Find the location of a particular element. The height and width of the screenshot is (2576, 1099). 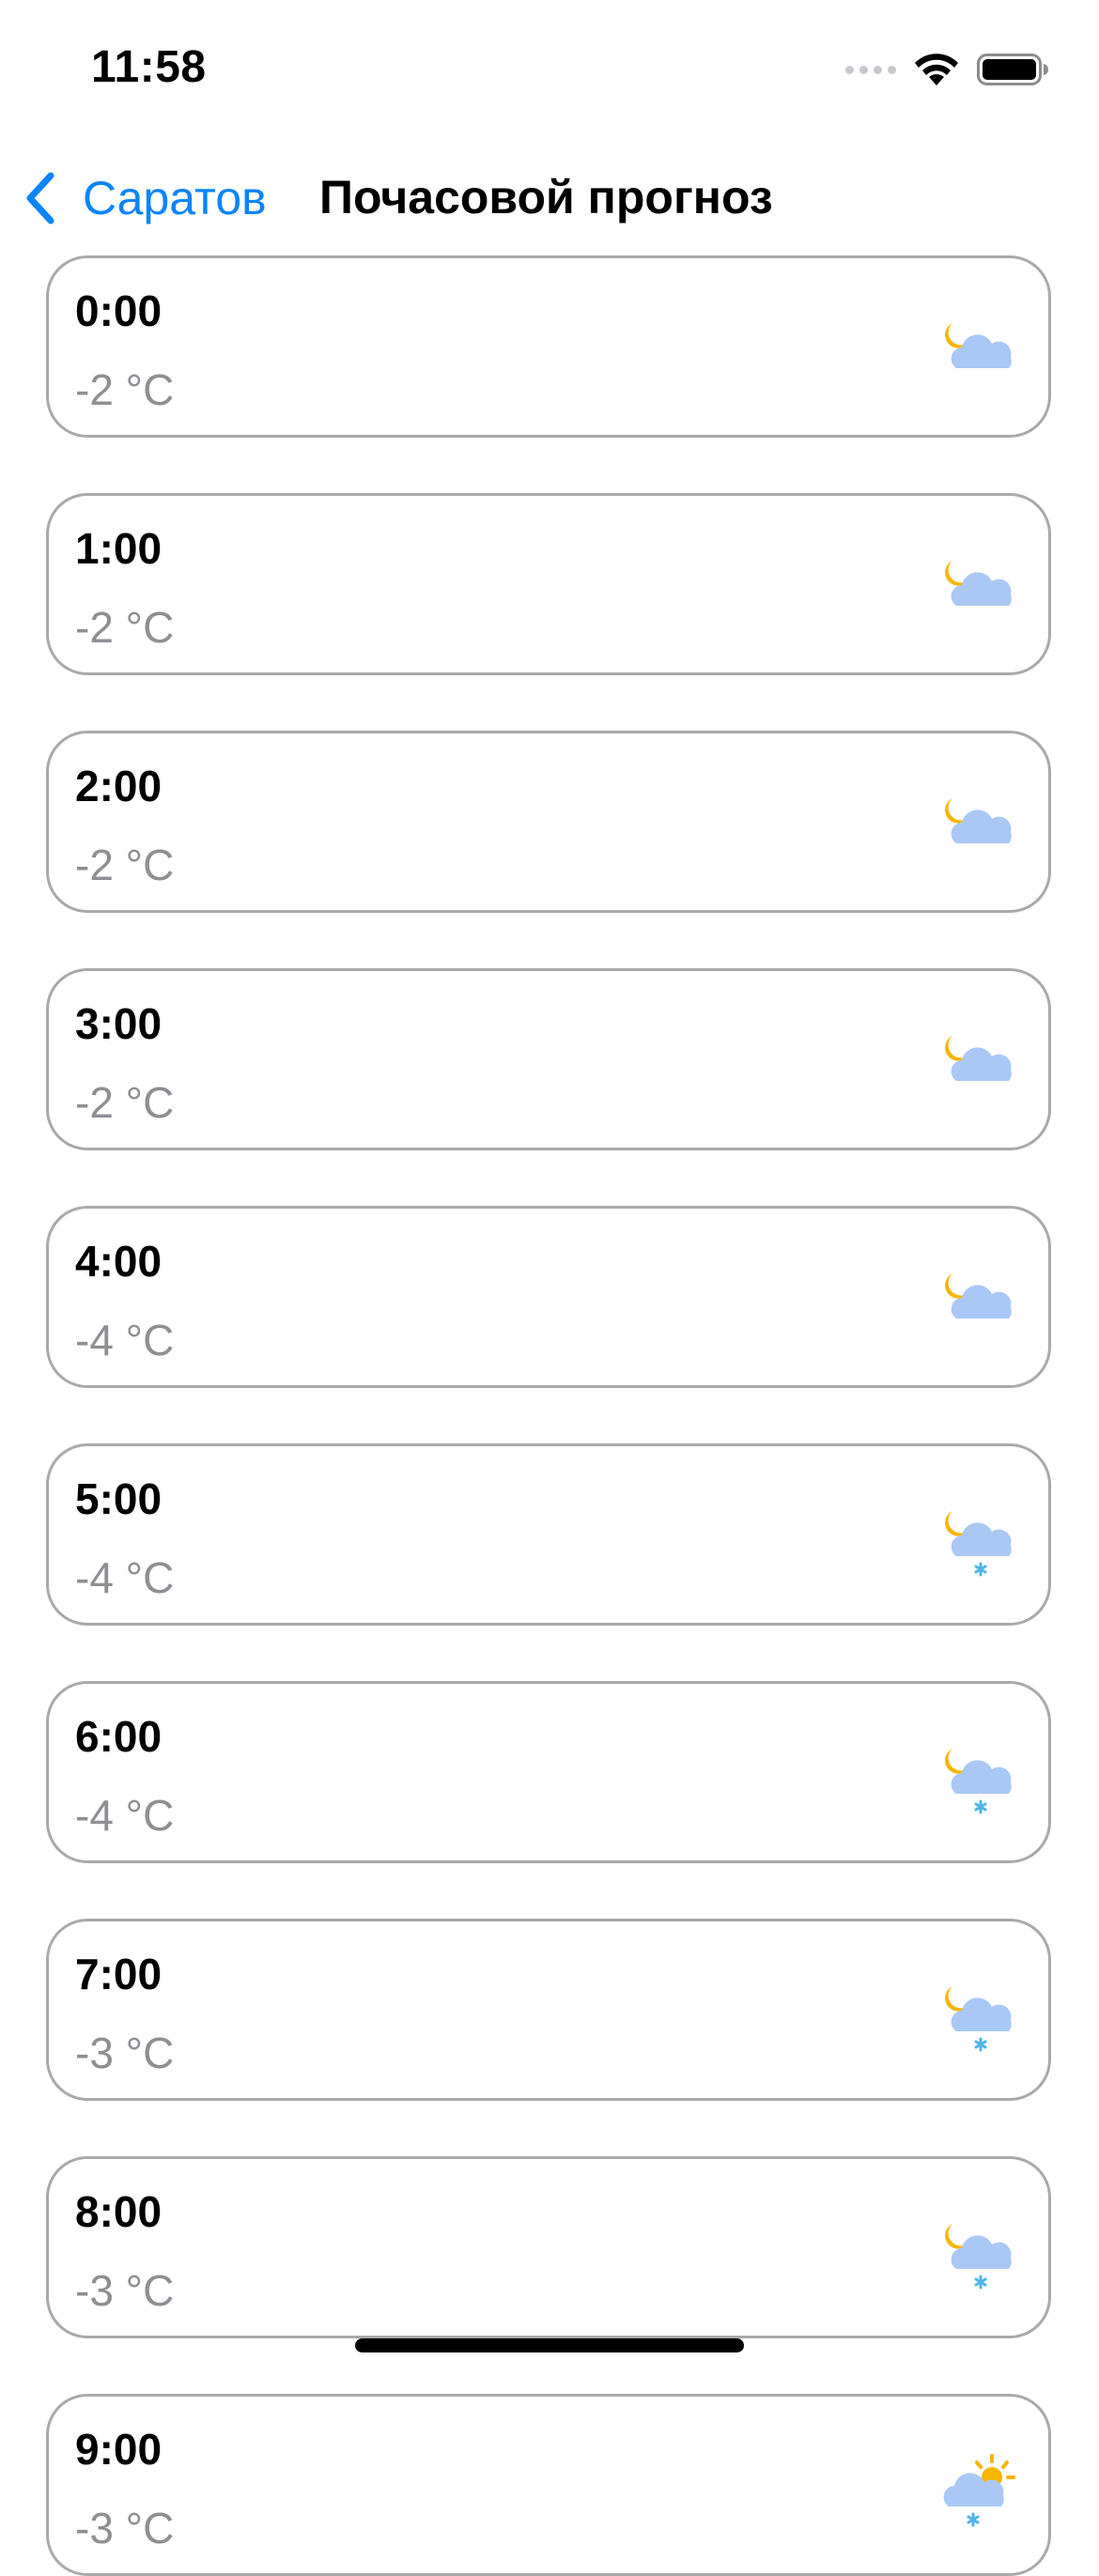

forecast-time: 1:00 is located at coordinates (119, 548).